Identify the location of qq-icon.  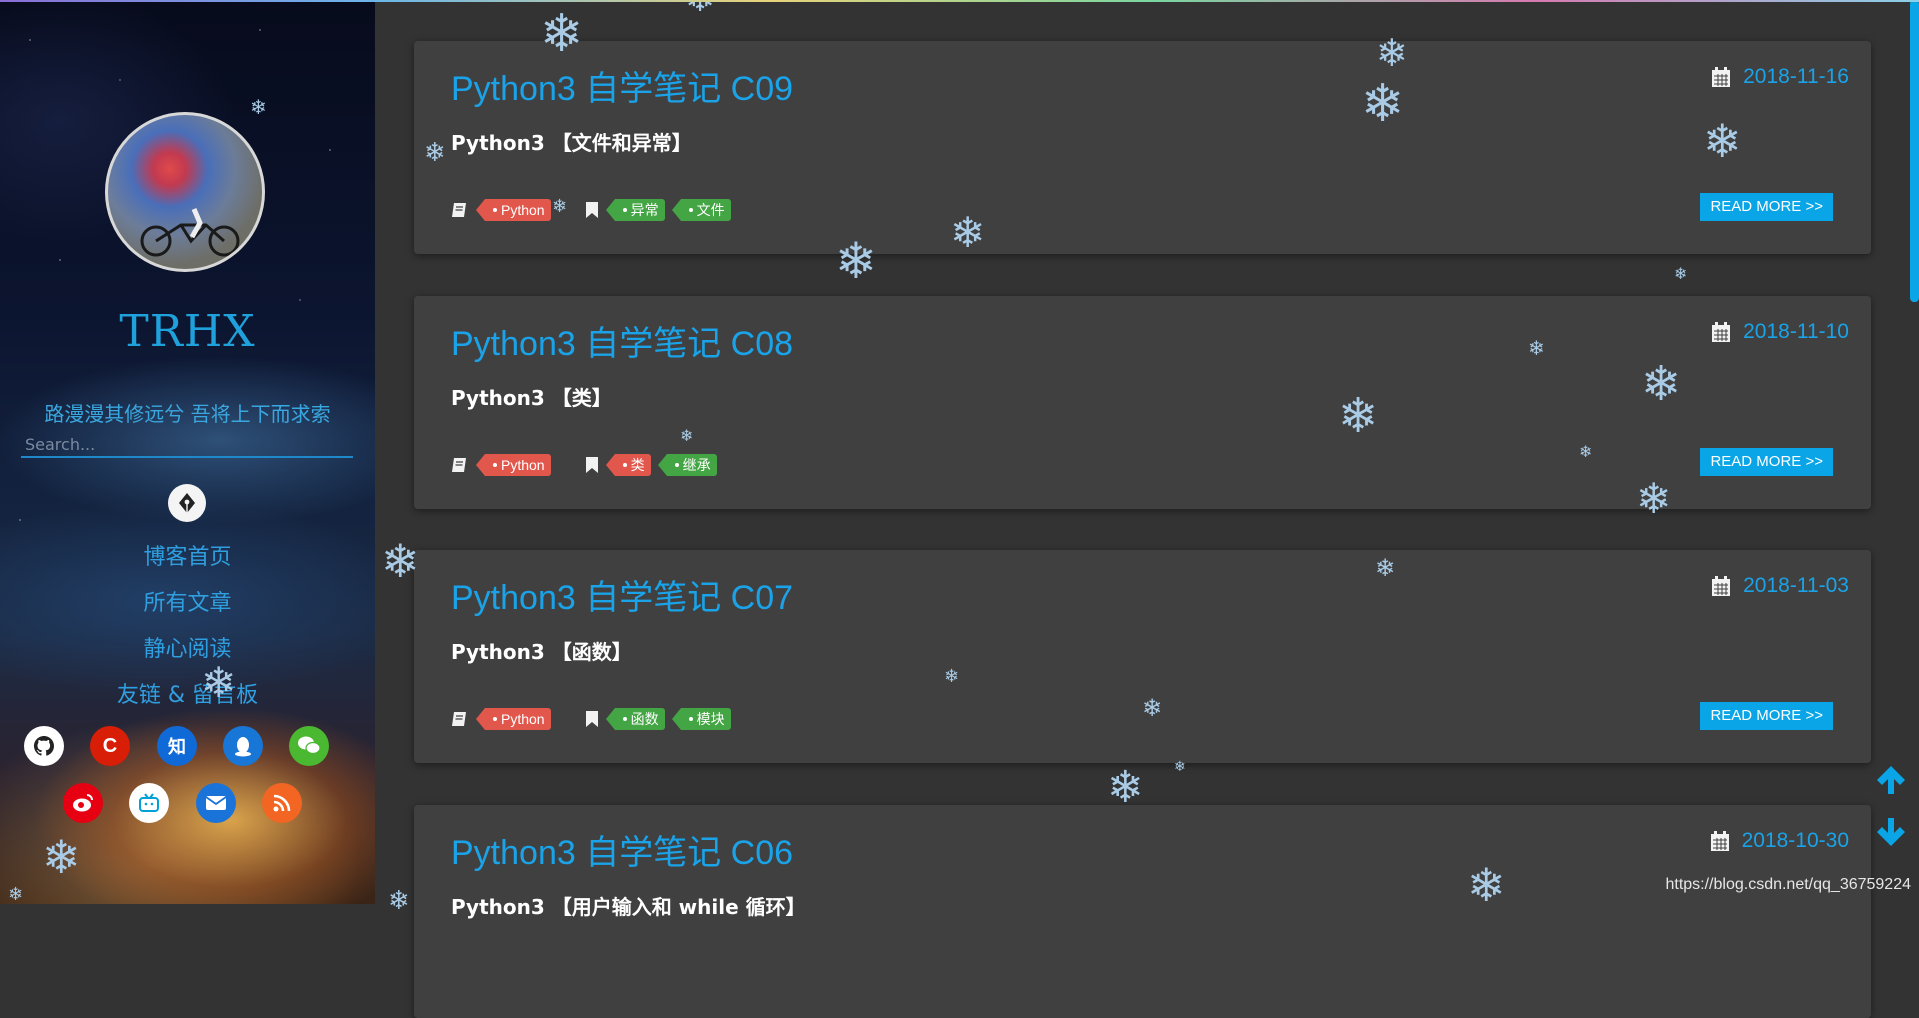
(243, 746).